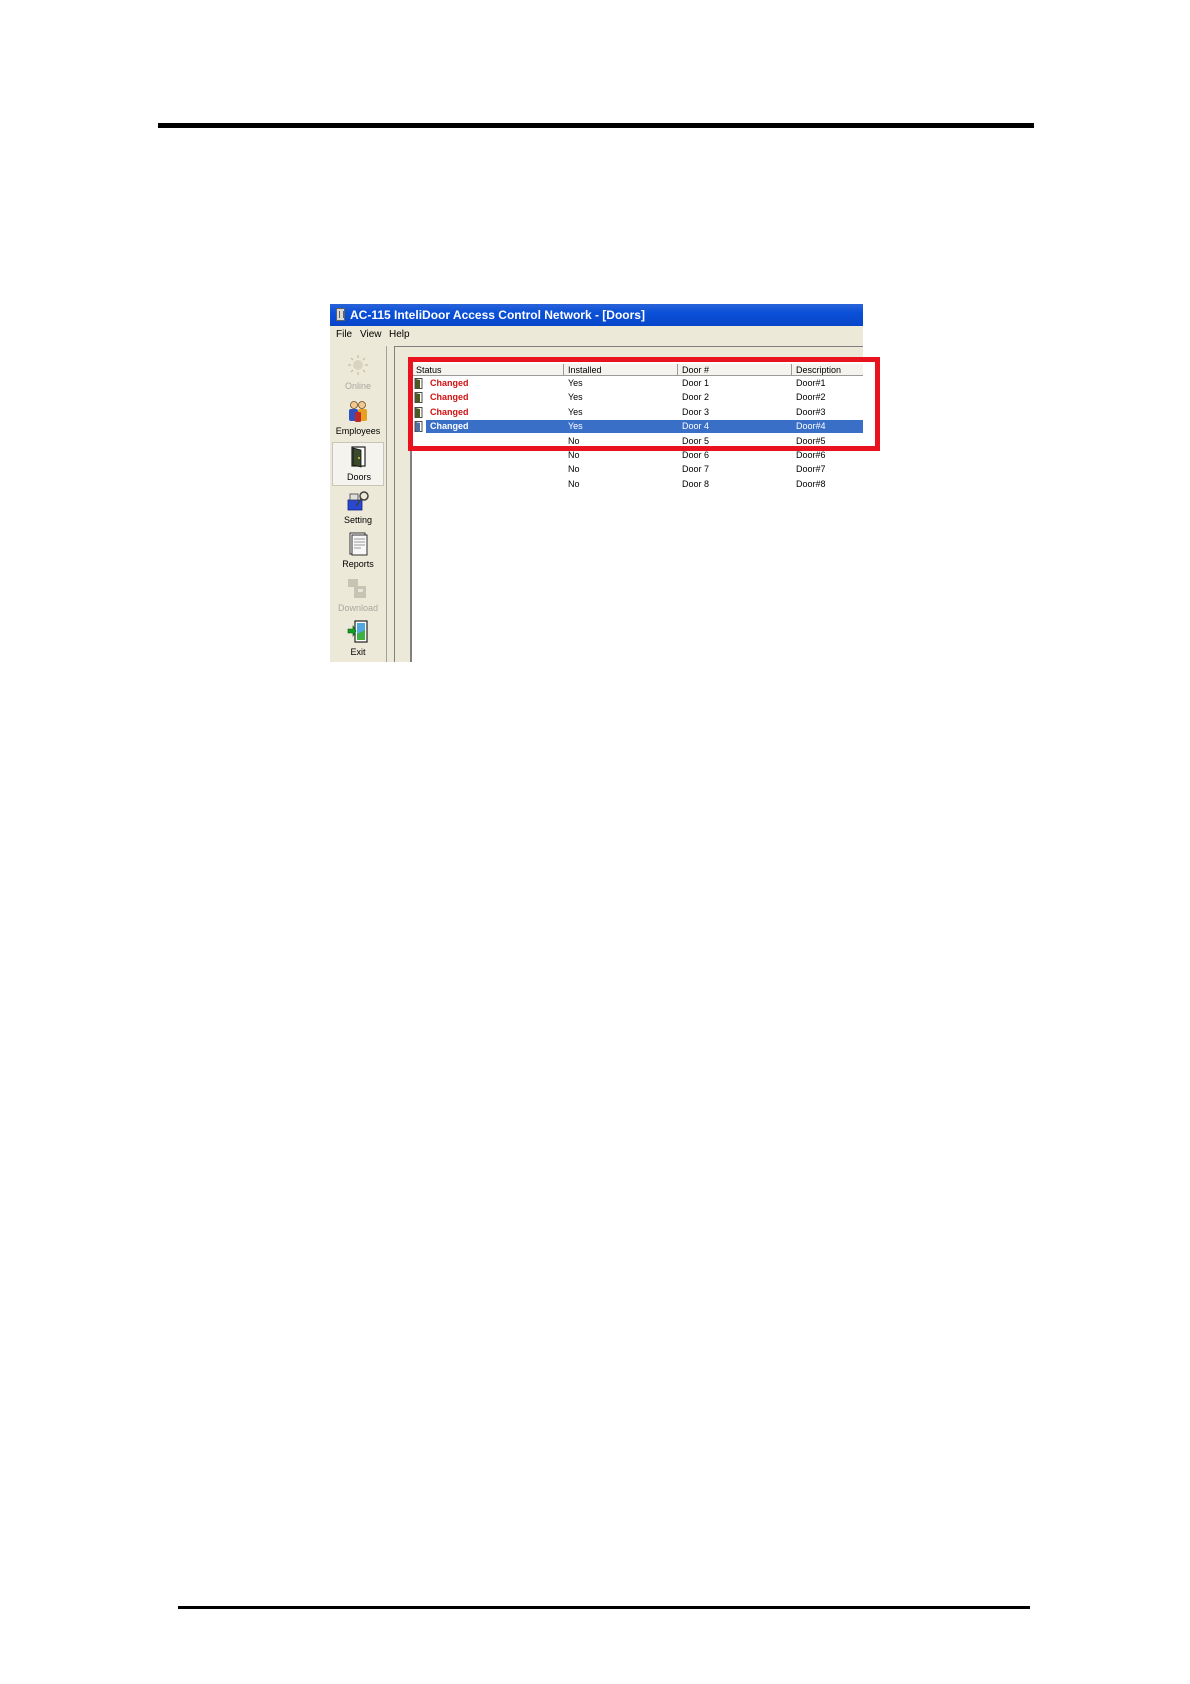 This screenshot has width=1190, height=1684. Describe the element at coordinates (358, 477) in the screenshot. I see `sidebar-label-doors: Doors` at that location.